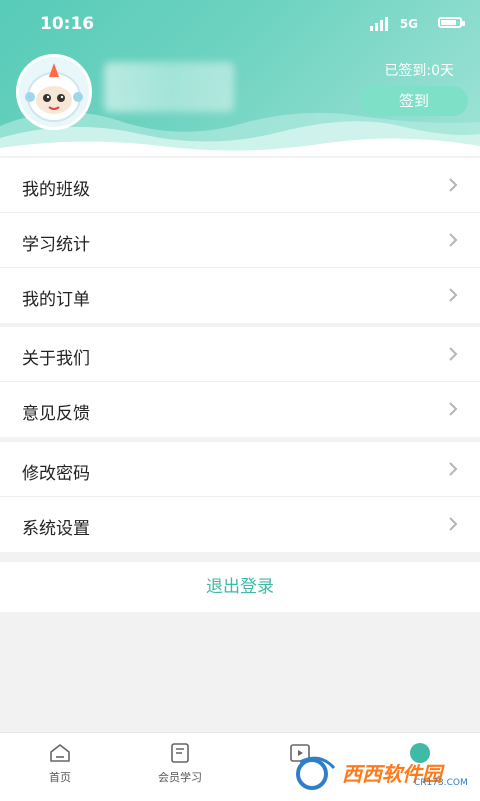 The image size is (480, 801). What do you see at coordinates (419, 71) in the screenshot?
I see `checkin-days: 已签到:0天` at bounding box center [419, 71].